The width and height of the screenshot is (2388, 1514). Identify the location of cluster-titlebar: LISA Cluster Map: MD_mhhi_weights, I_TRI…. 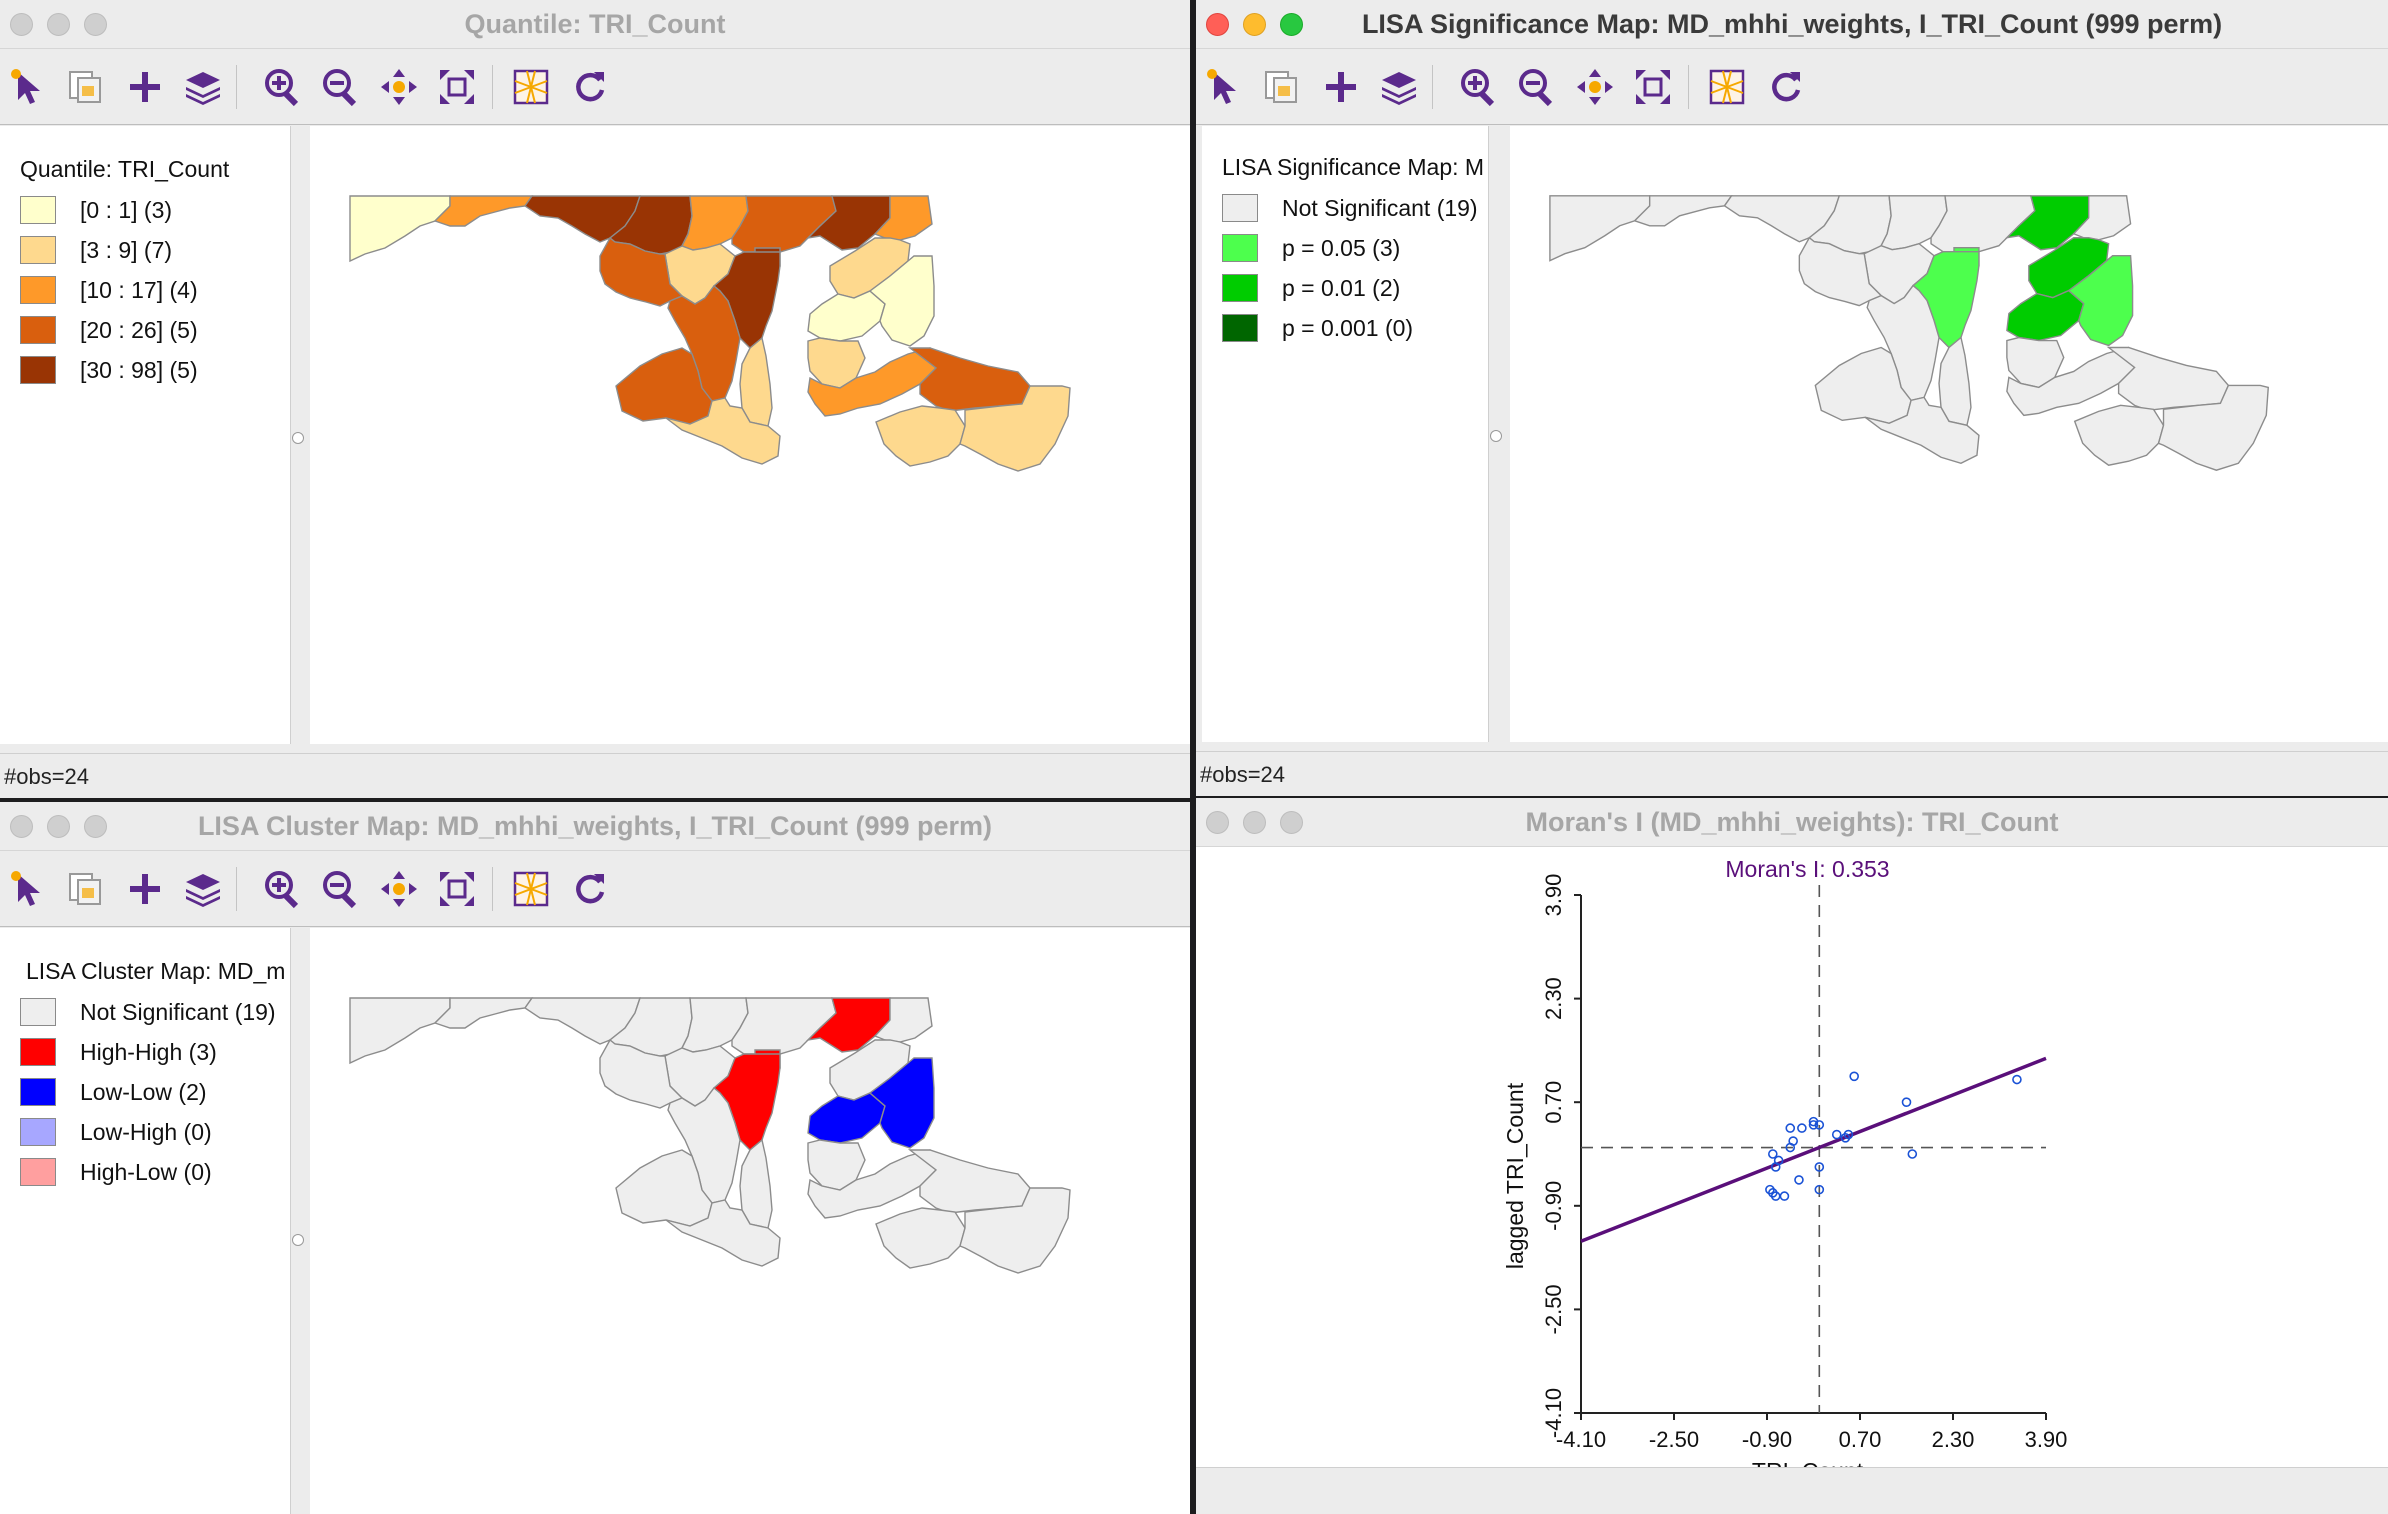
(595, 826).